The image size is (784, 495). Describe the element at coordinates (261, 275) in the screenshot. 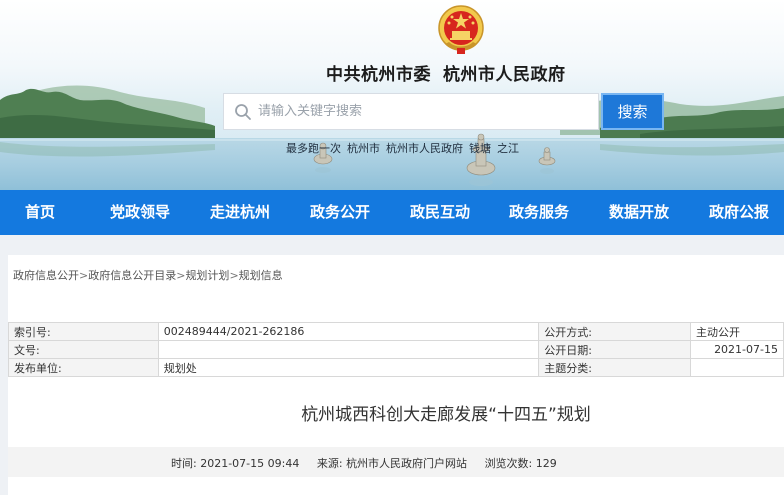

I see `breadcrumb-item: 规划信息` at that location.